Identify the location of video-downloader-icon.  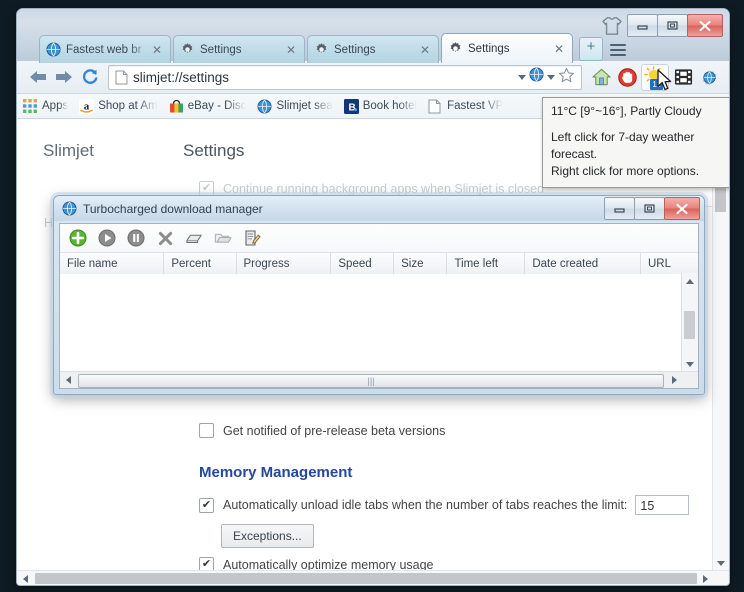
(683, 77).